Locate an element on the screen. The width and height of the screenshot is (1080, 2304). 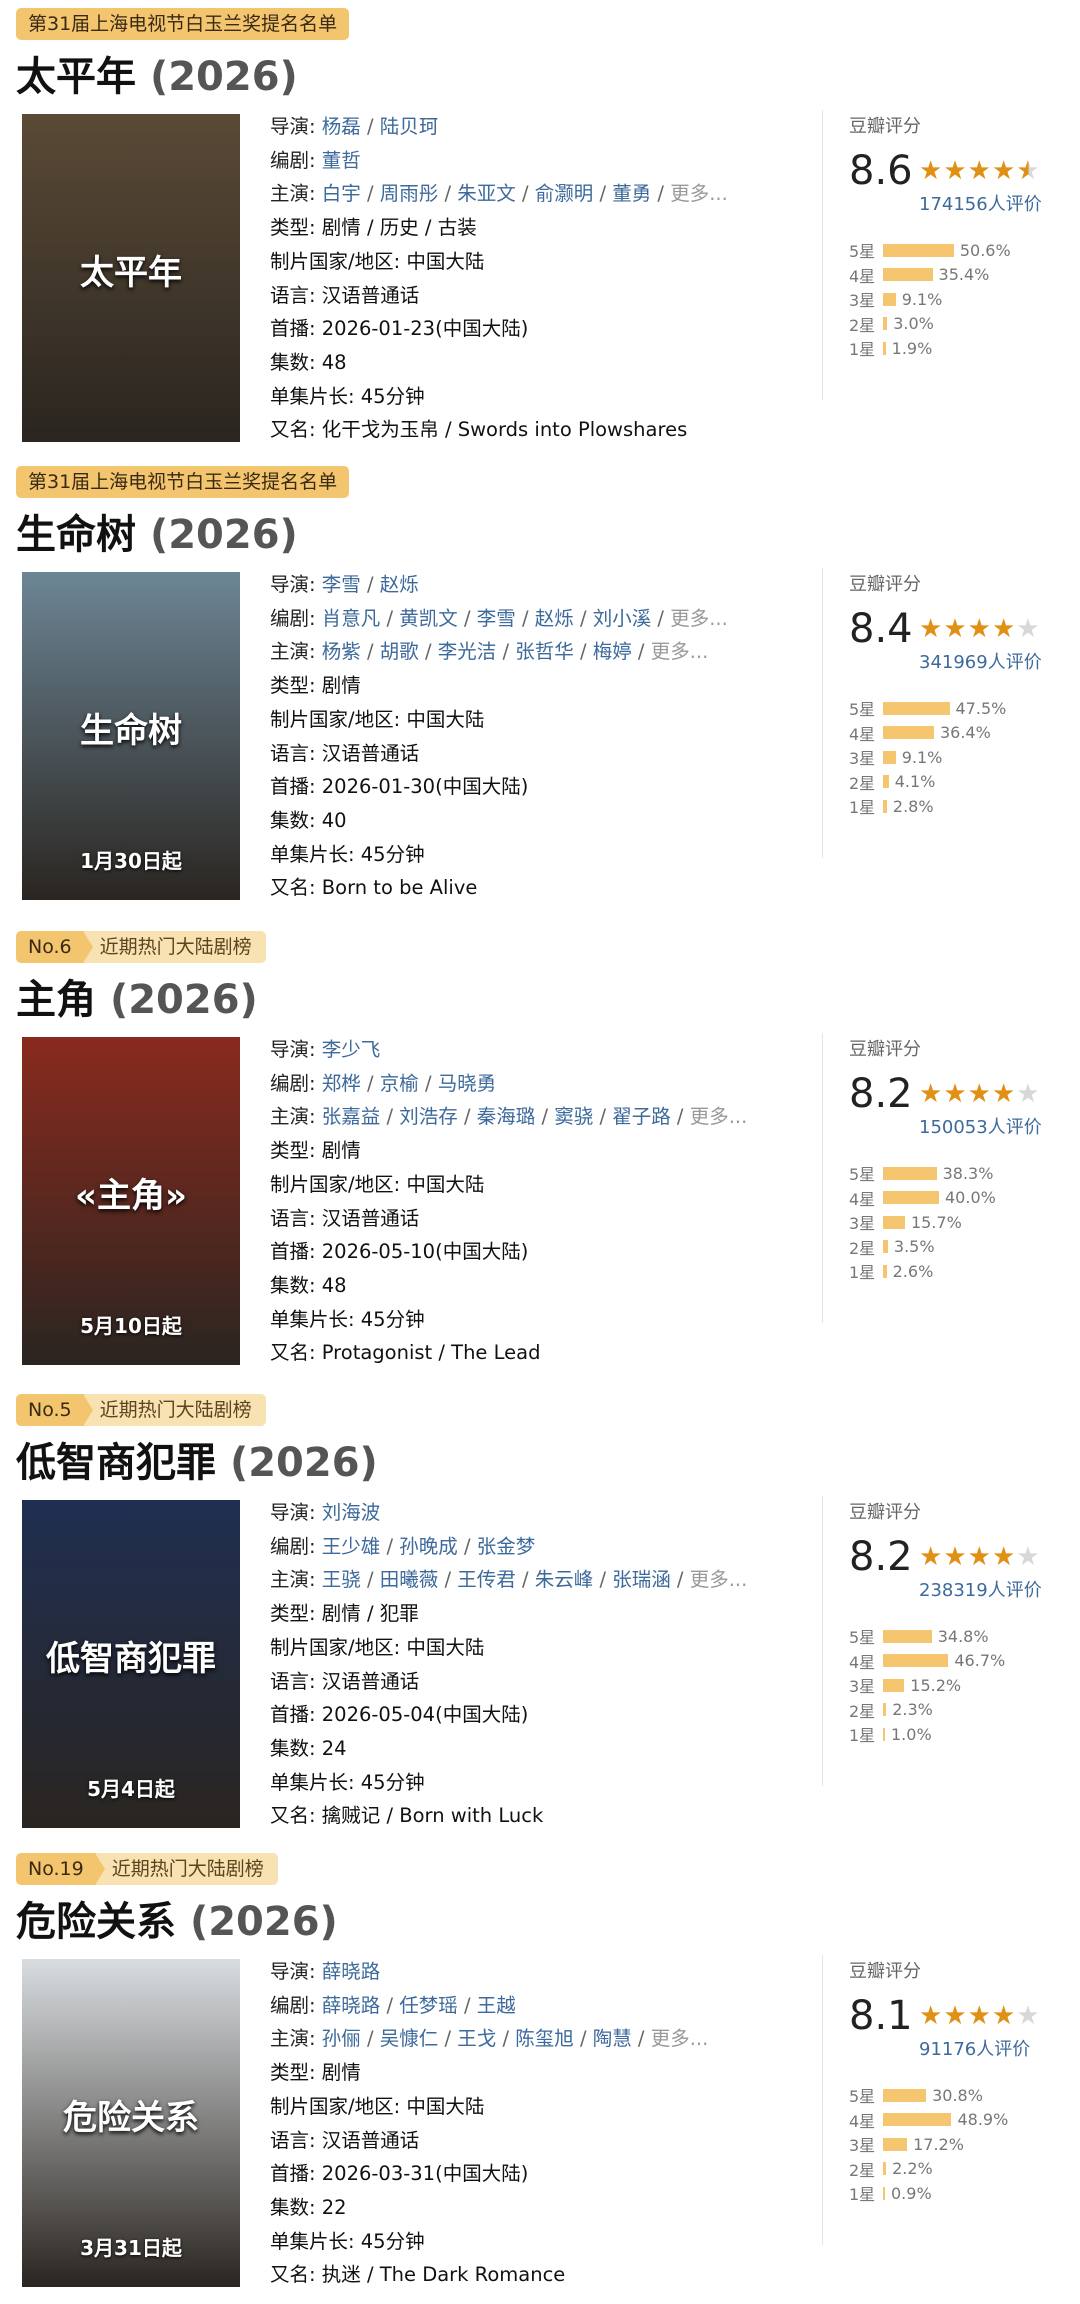
poster-image: 太平年 is located at coordinates (131, 278).